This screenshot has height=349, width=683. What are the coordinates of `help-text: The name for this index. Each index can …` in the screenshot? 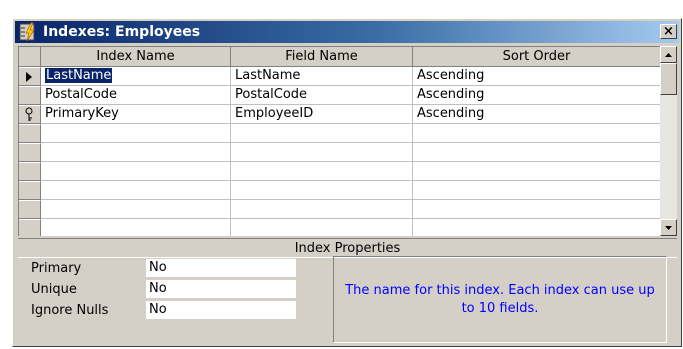 It's located at (500, 299).